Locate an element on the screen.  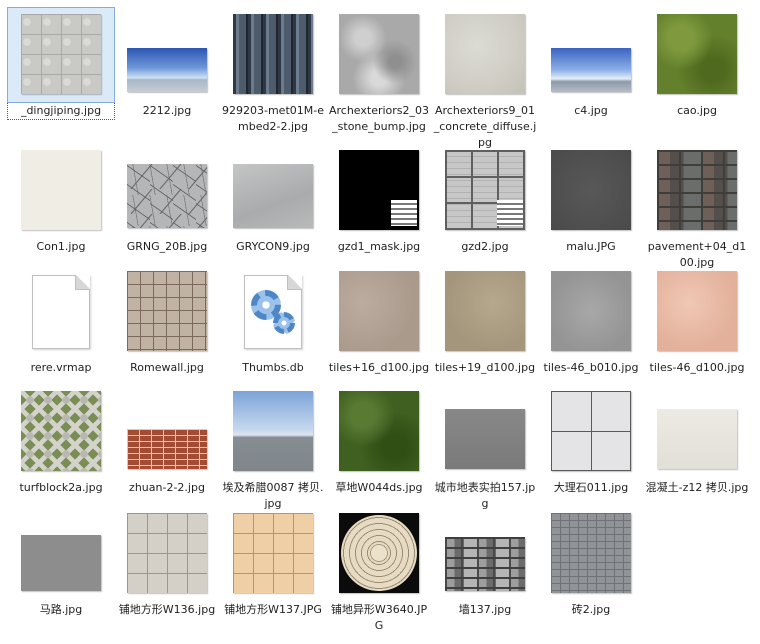
file-name-label: cao.jpg is located at coordinates (697, 110).